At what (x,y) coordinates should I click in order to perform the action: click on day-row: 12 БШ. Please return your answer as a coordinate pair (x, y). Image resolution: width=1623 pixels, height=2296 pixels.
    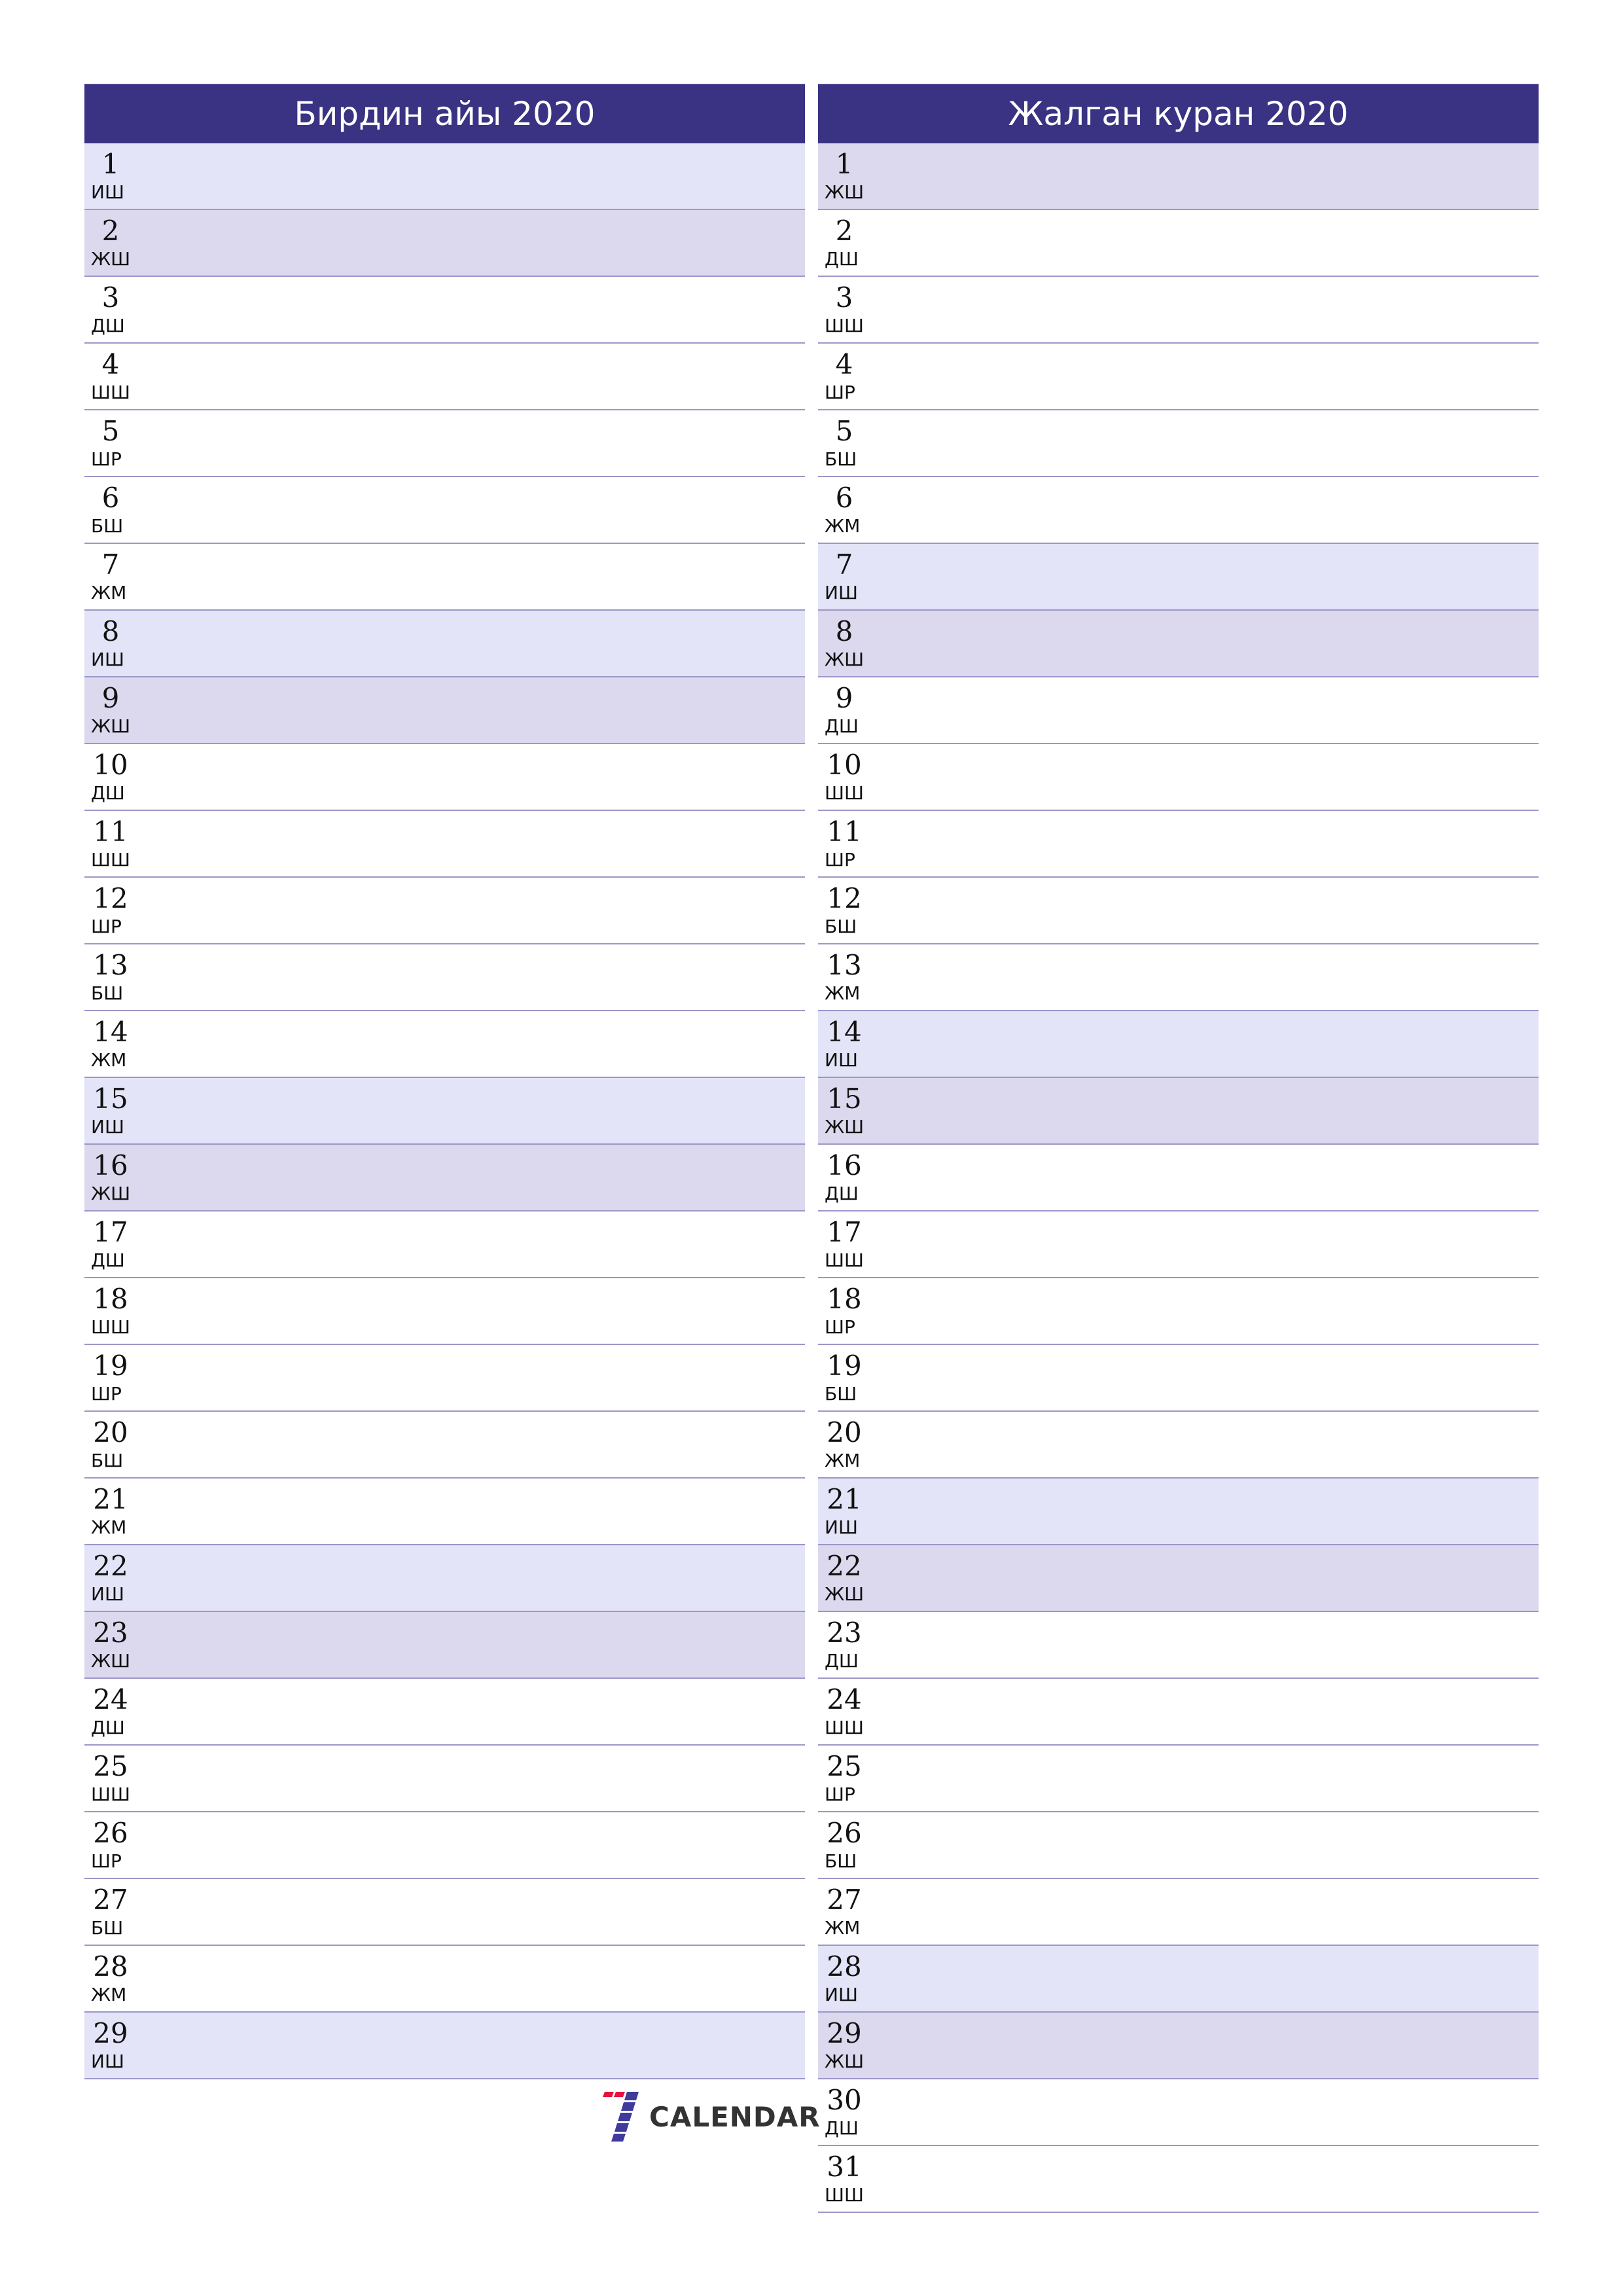
    Looking at the image, I should click on (1178, 911).